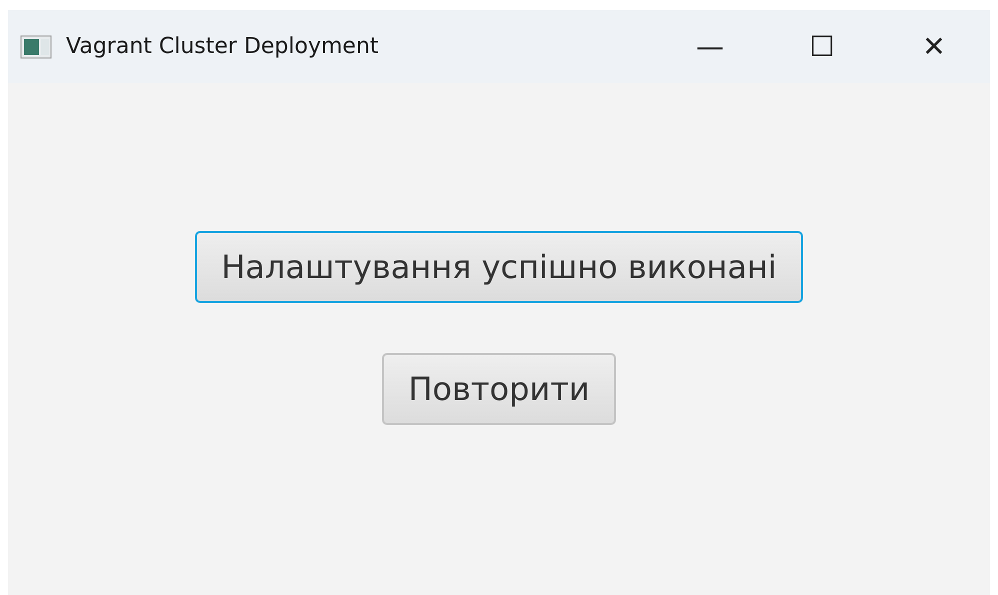  What do you see at coordinates (499, 389) in the screenshot?
I see `action-button: Повторити` at bounding box center [499, 389].